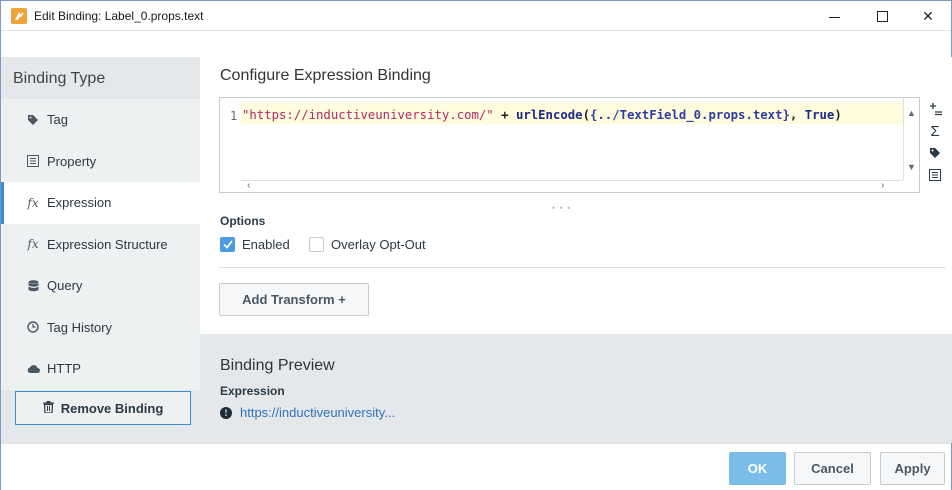 This screenshot has height=490, width=952. I want to click on tag-icon, so click(33, 120).